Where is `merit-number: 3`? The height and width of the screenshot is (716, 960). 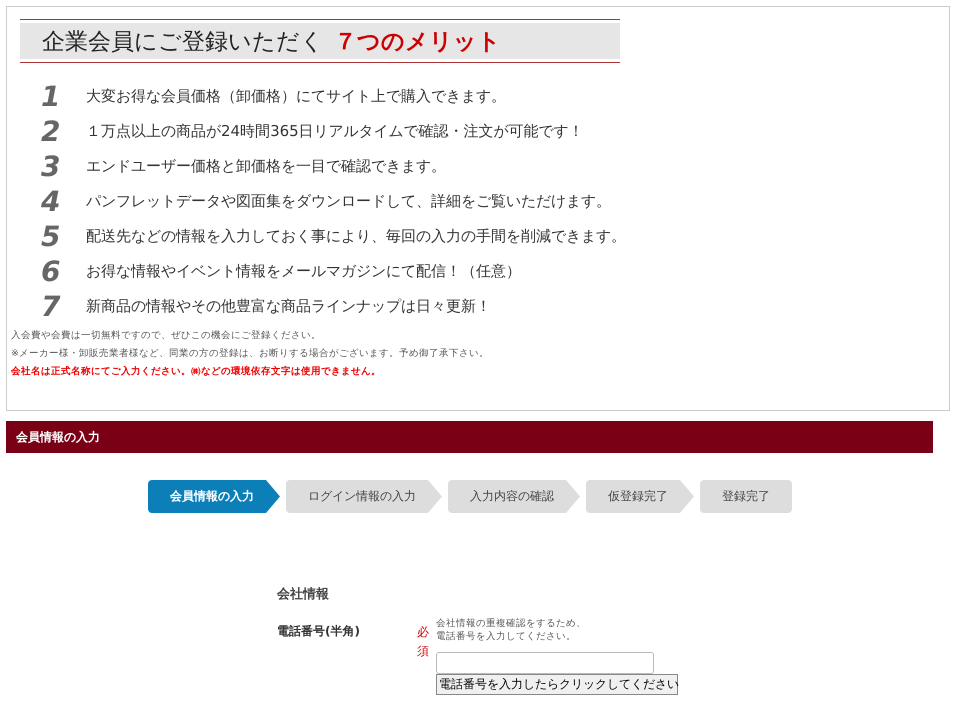
merit-number: 3 is located at coordinates (51, 166).